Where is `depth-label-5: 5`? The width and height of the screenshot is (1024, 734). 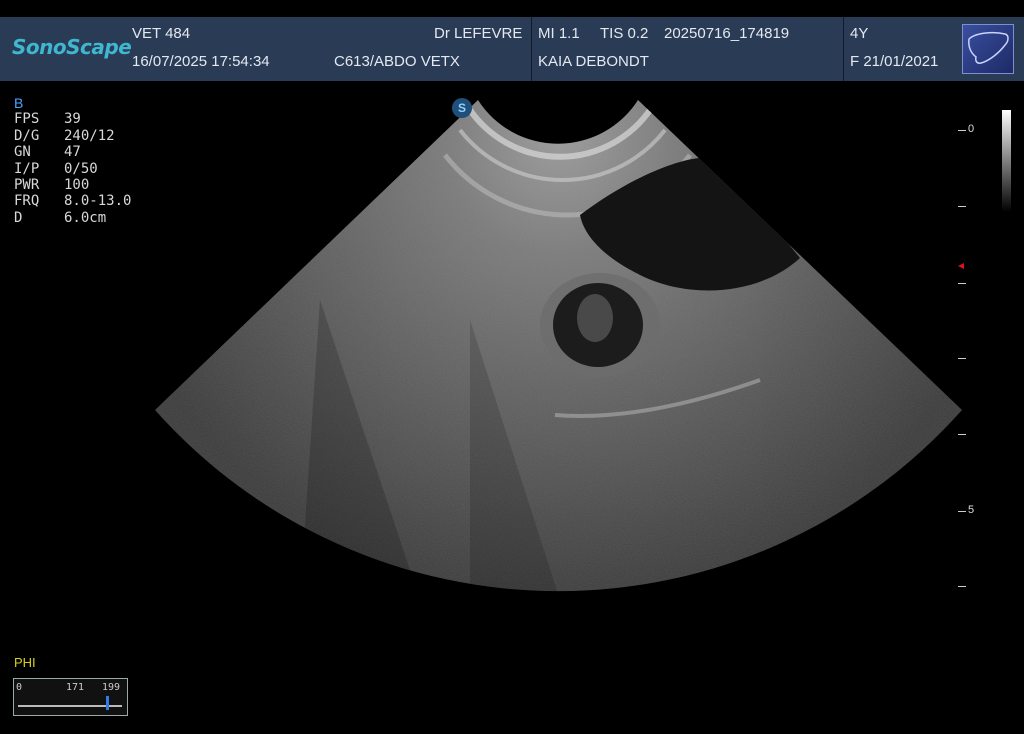 depth-label-5: 5 is located at coordinates (971, 510).